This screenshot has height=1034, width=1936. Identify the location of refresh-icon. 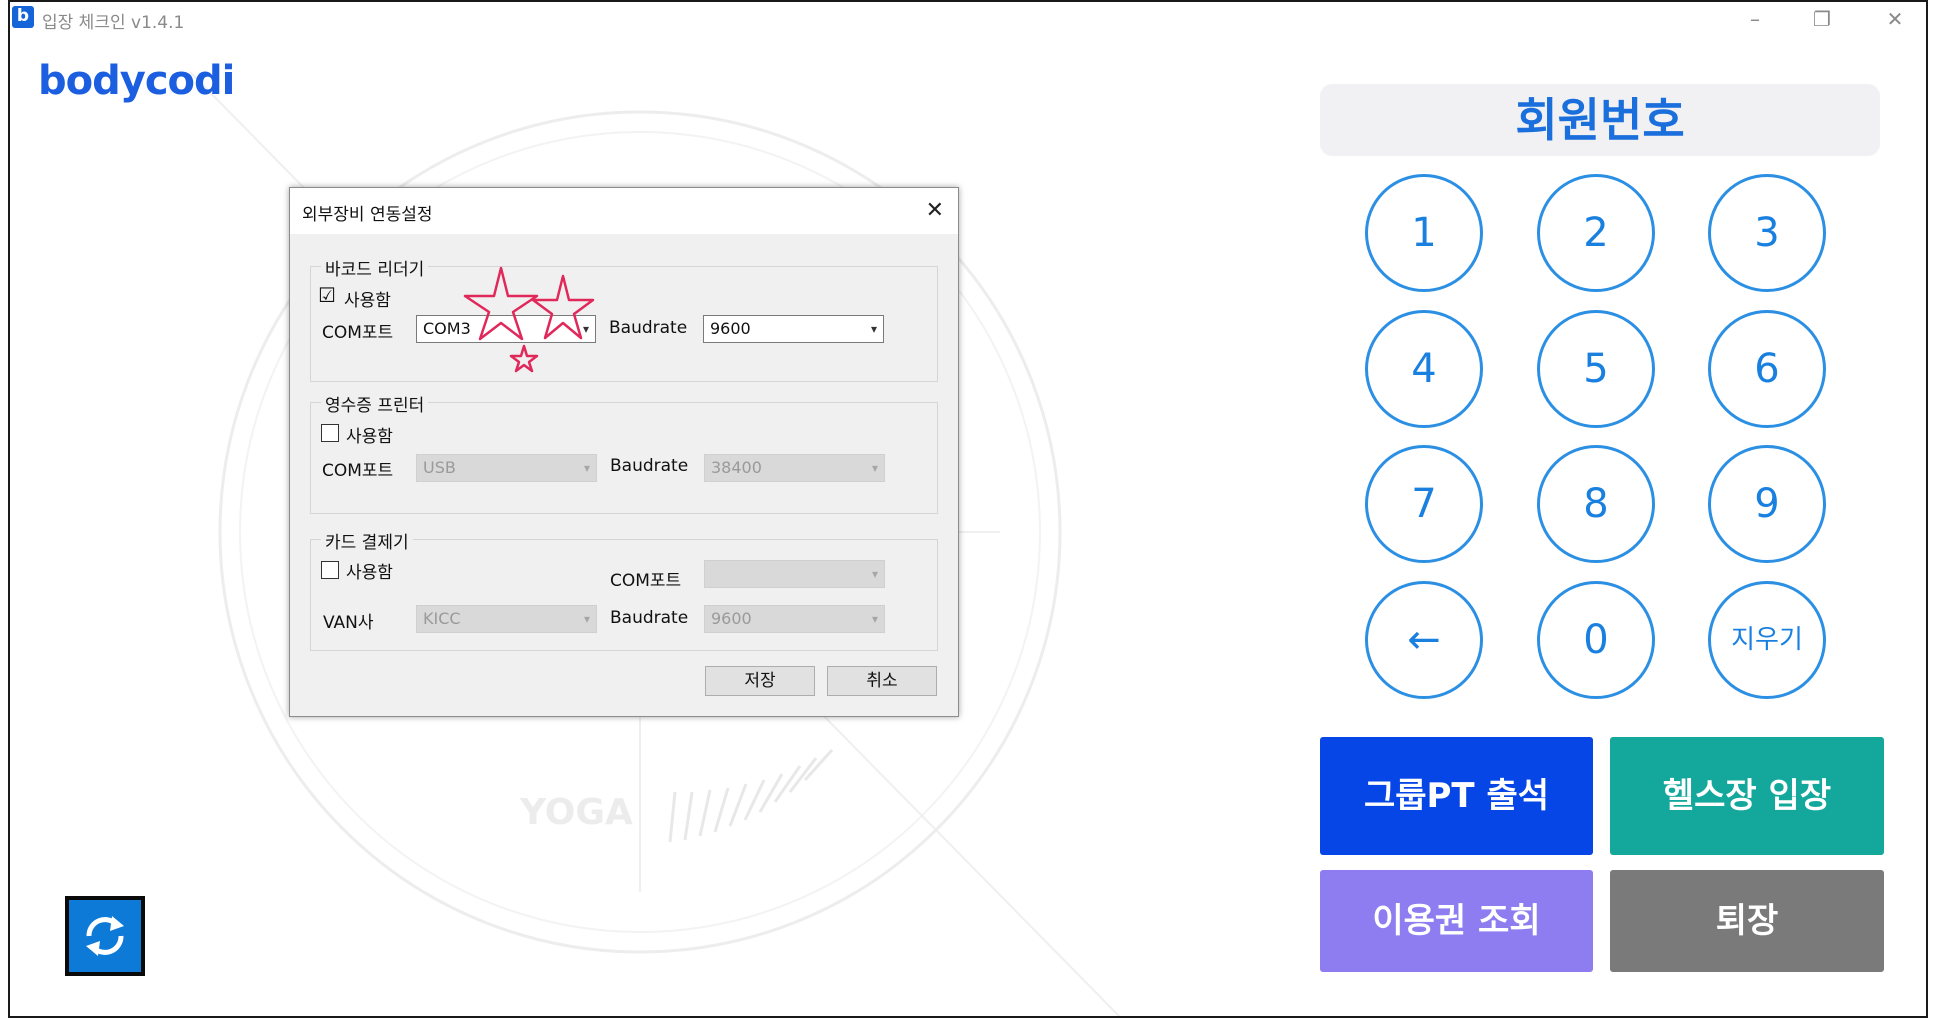
(105, 936).